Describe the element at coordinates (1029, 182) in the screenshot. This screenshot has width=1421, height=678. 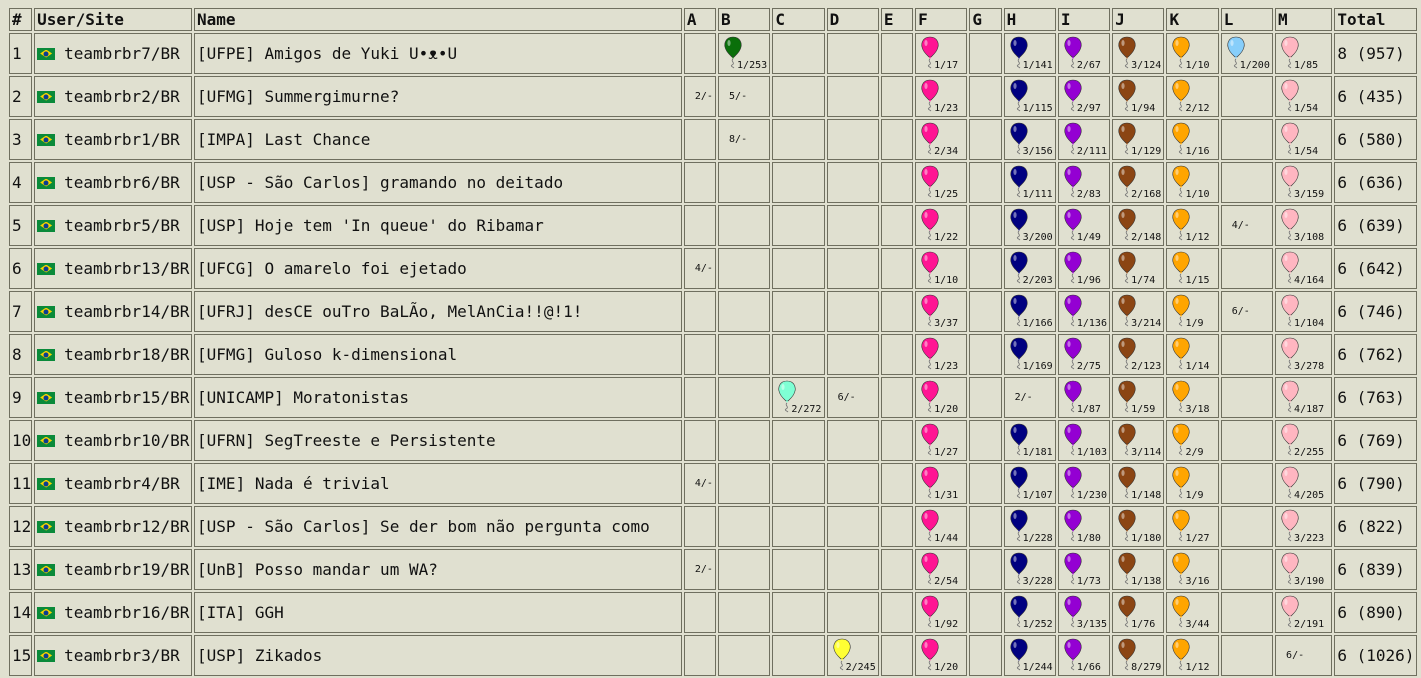
I see `problem-cell-h: 1/111` at that location.